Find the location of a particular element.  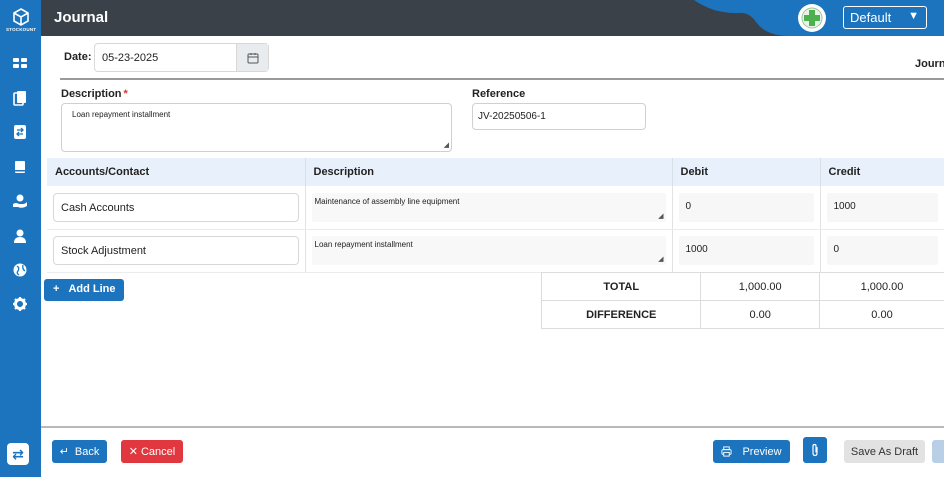

dashboard-icon is located at coordinates (20, 63).